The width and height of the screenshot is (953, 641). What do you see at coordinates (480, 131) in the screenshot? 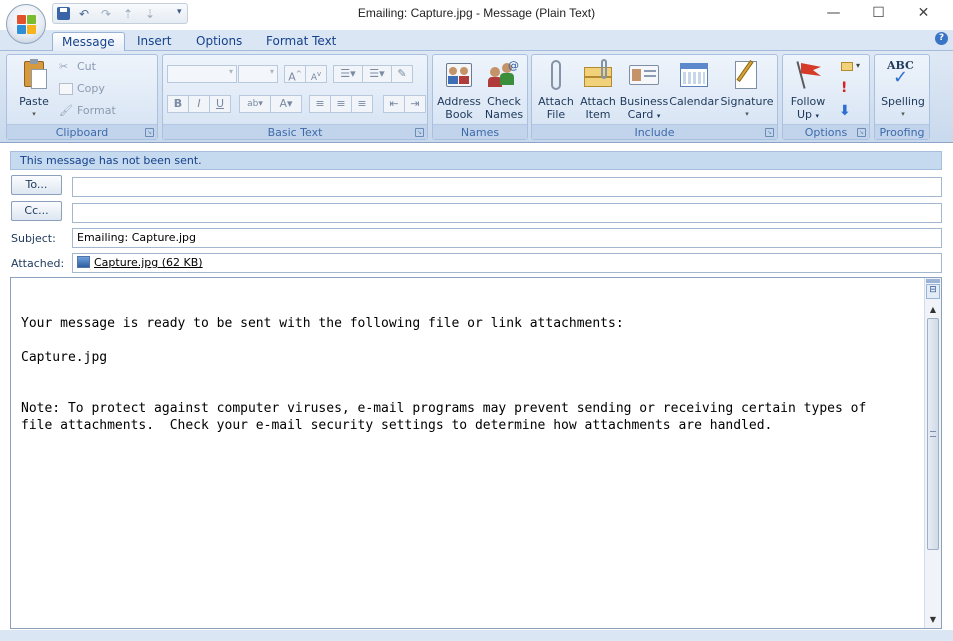
I see `names-group-label: Names` at bounding box center [480, 131].